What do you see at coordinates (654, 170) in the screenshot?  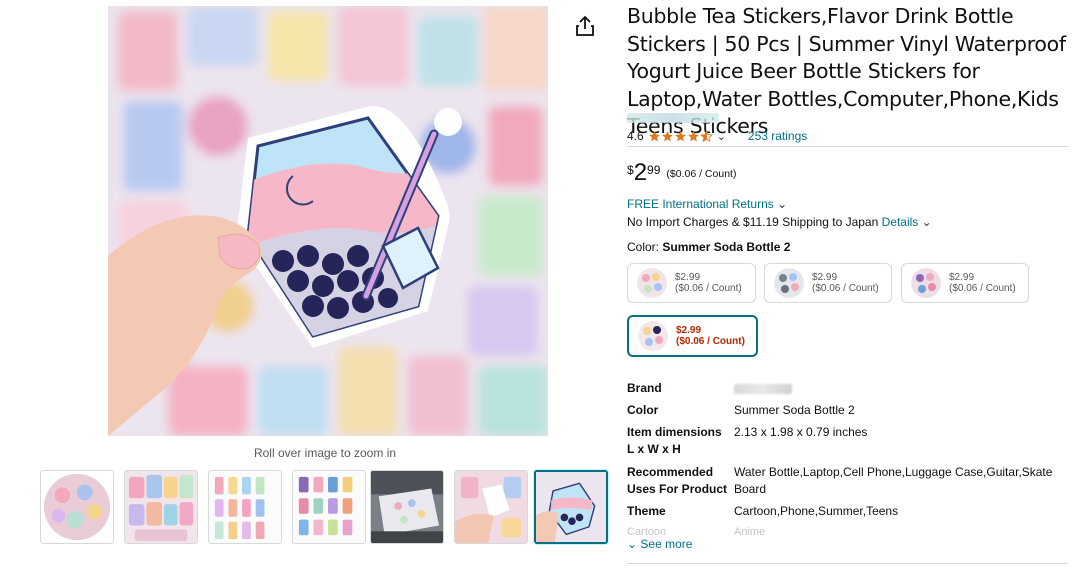 I see `price-fraction: 99` at bounding box center [654, 170].